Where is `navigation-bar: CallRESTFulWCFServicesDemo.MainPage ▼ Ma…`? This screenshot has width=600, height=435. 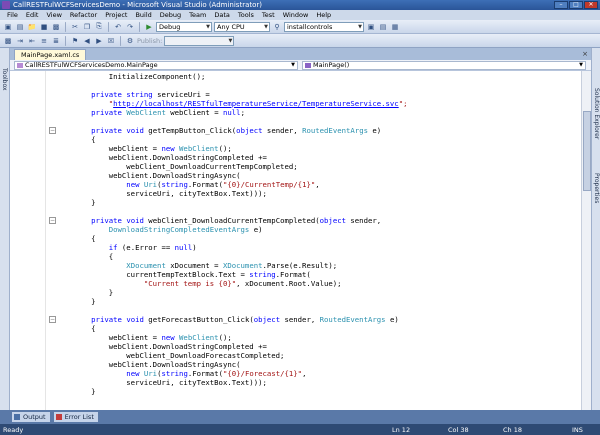 navigation-bar: CallRESTFulWCFServicesDemo.MainPage ▼ Ma… is located at coordinates (300, 65).